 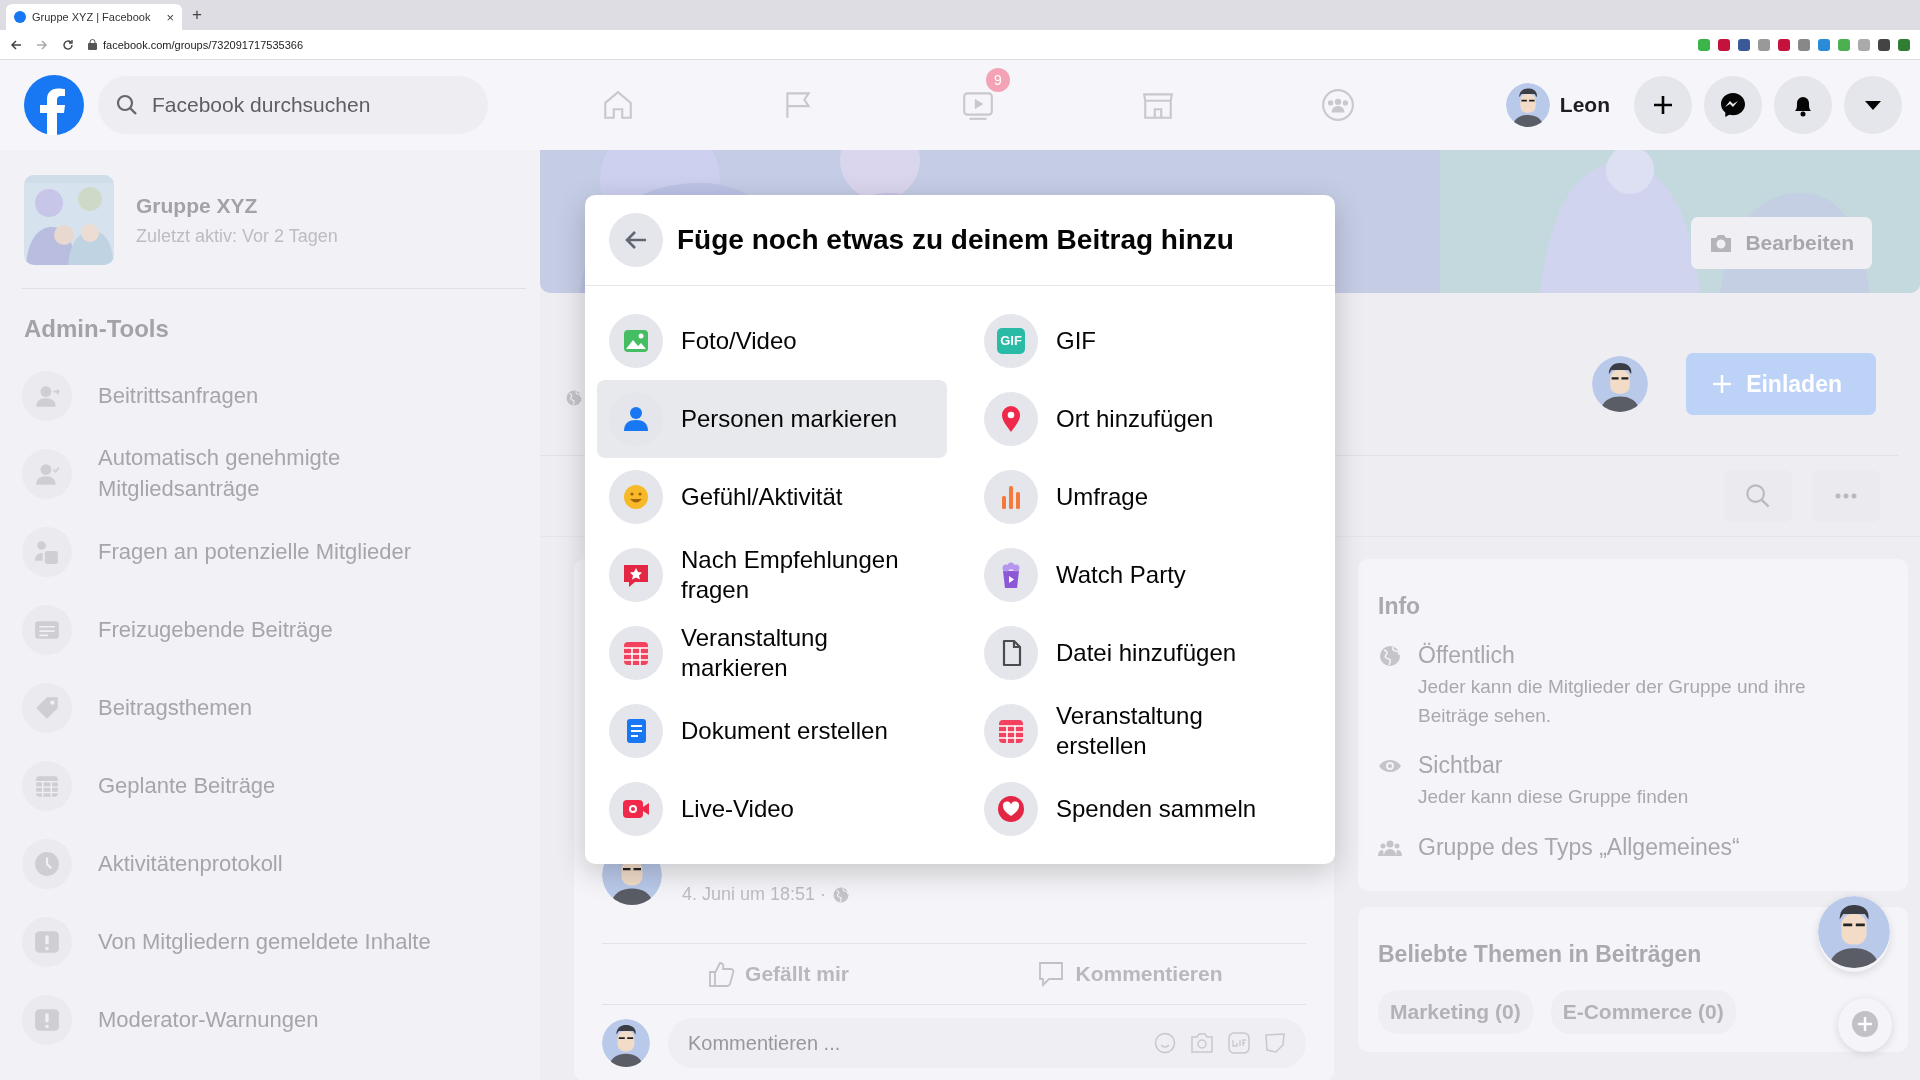 I want to click on person-question-icon, so click(x=47, y=552).